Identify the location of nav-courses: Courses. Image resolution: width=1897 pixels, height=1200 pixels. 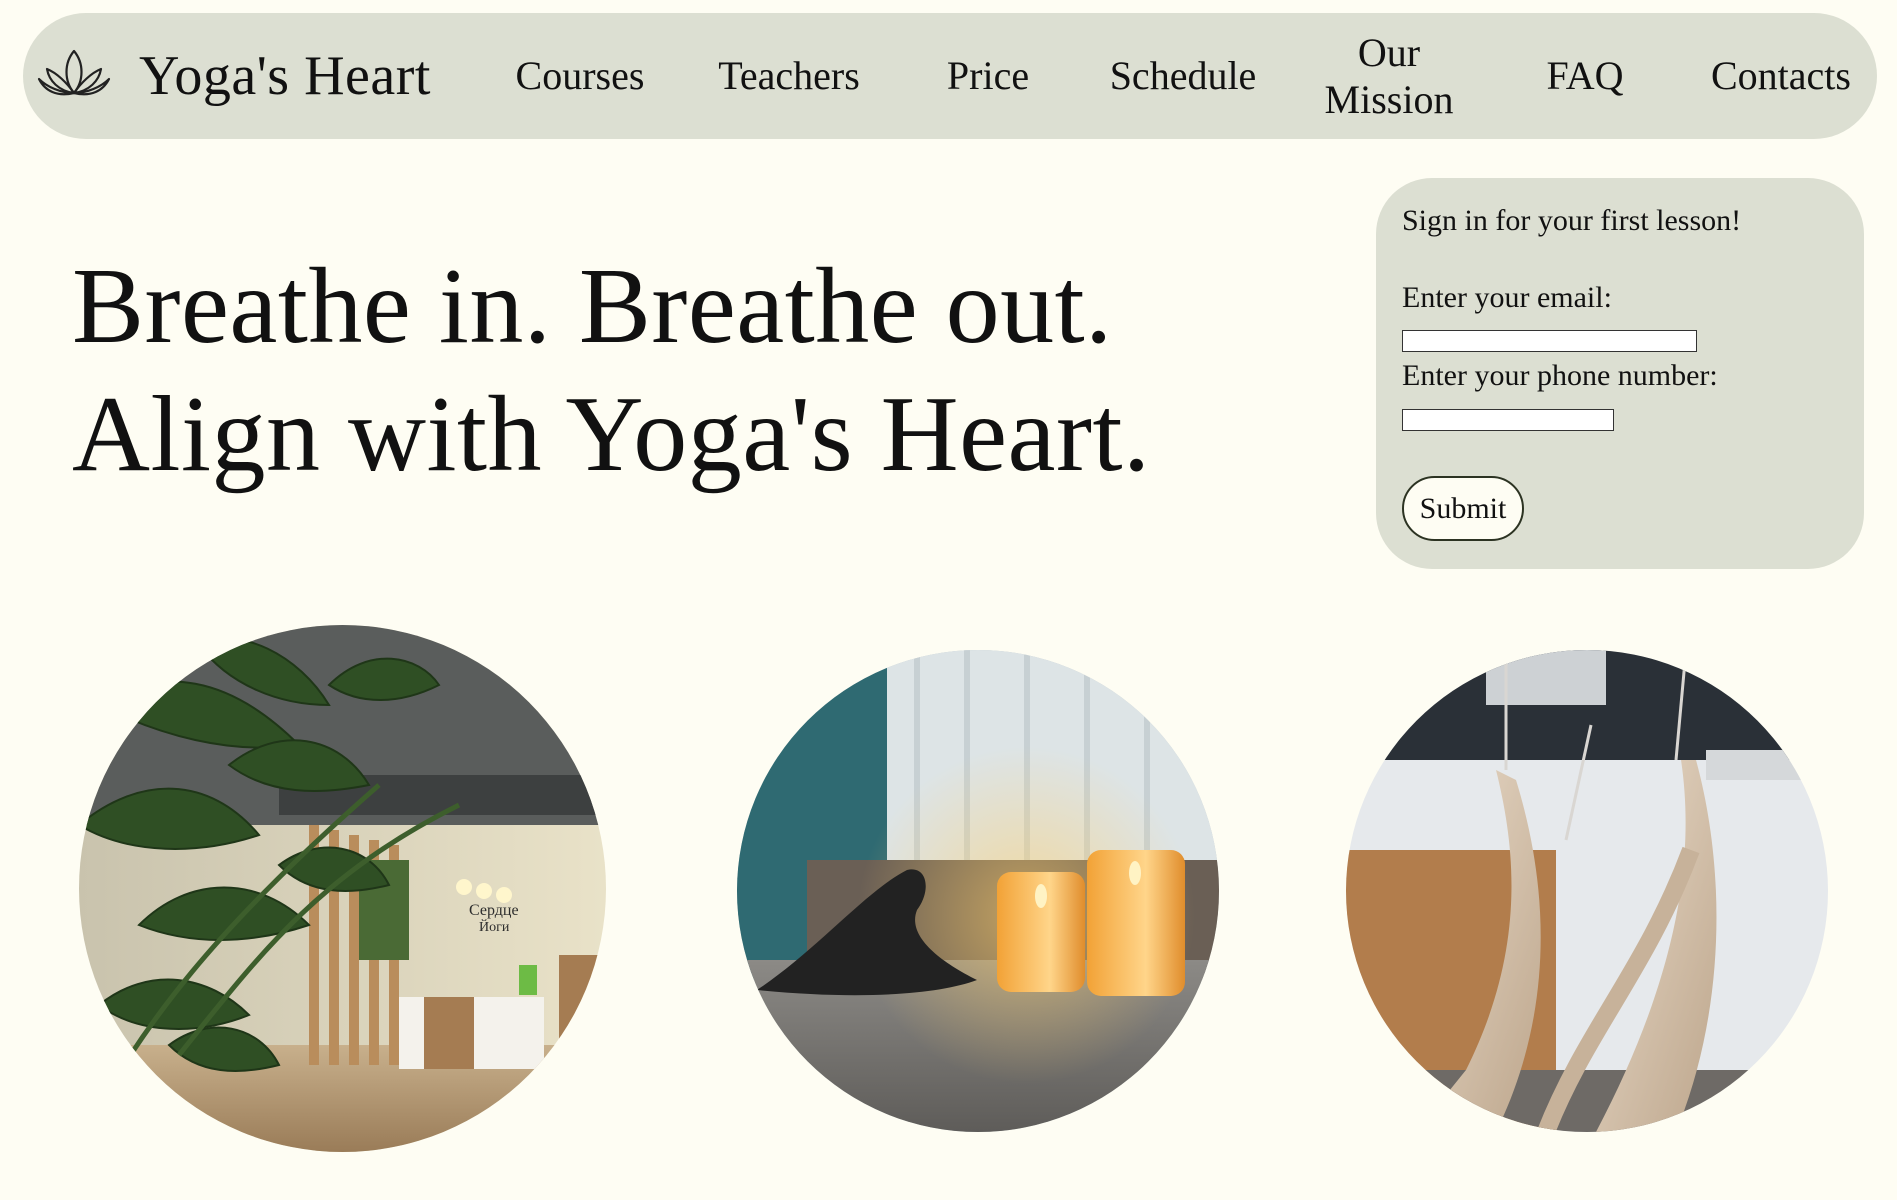
(580, 76).